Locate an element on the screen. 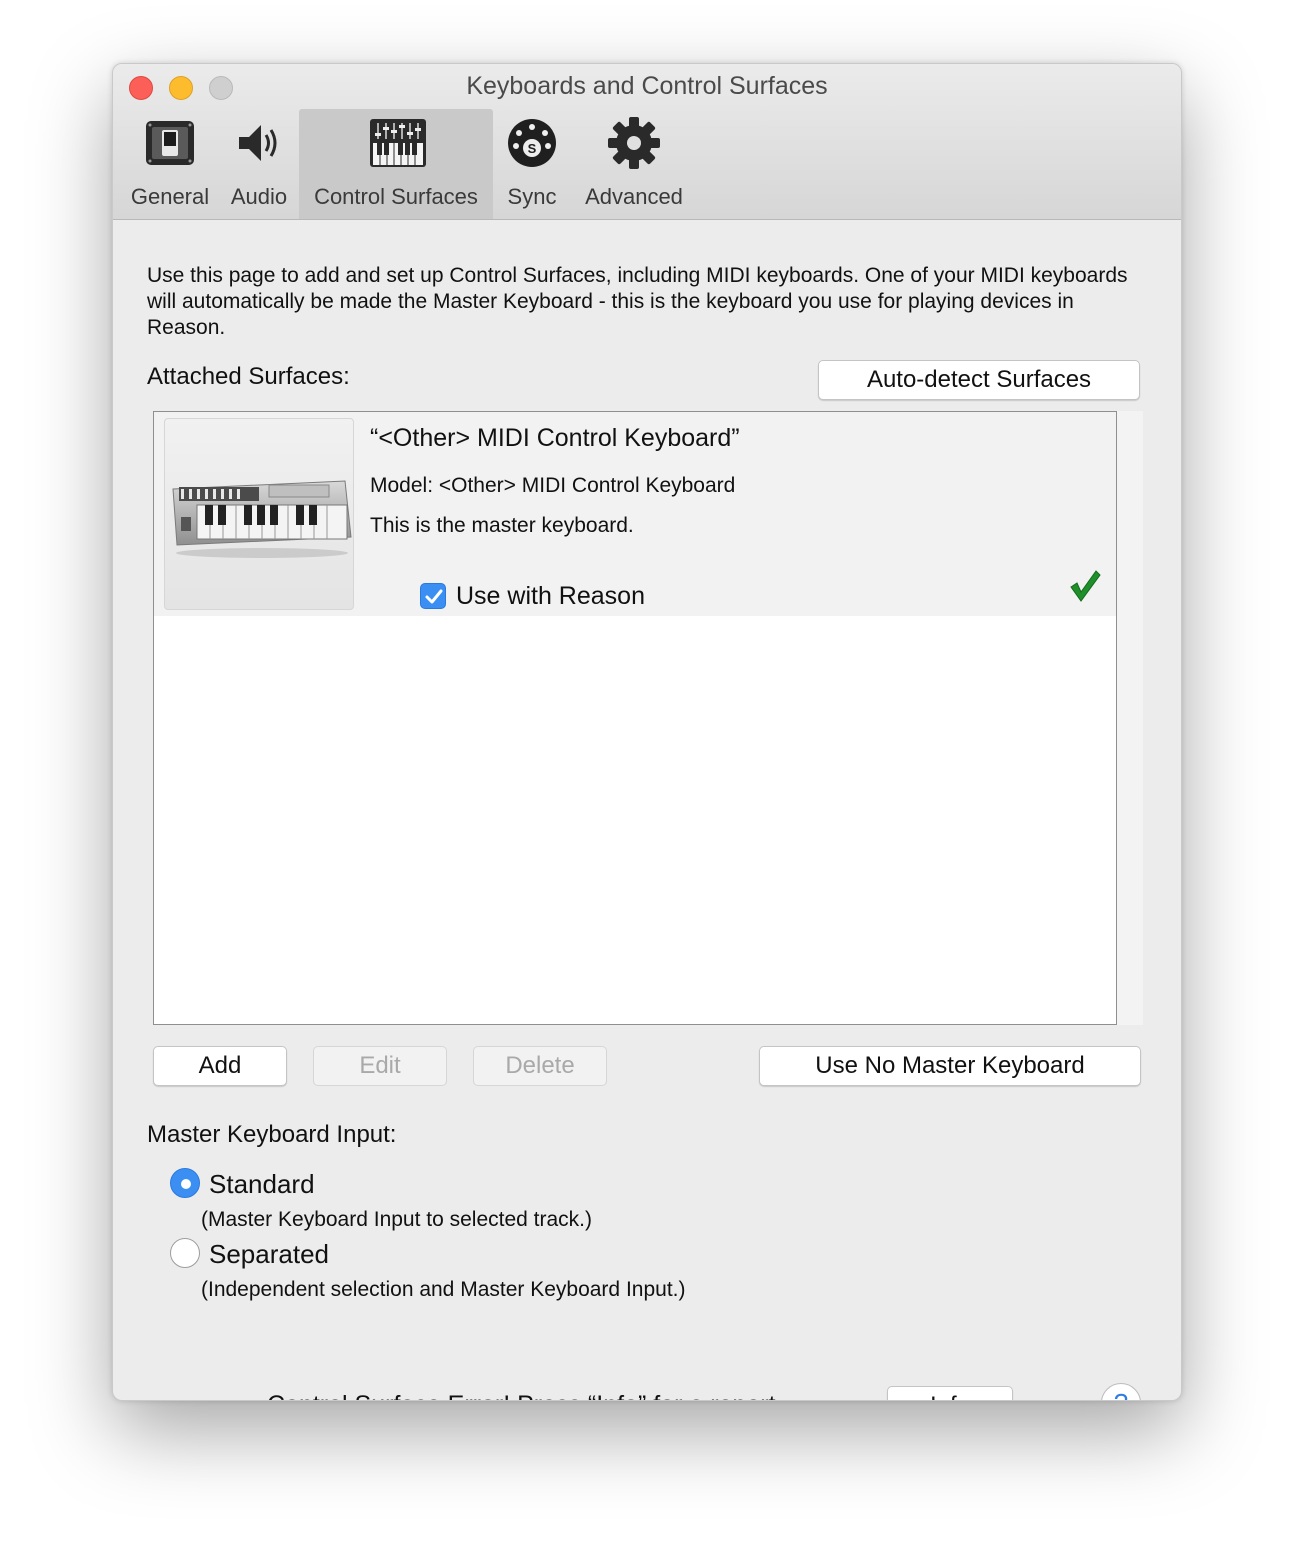  svg-text: S is located at coordinates (532, 148).